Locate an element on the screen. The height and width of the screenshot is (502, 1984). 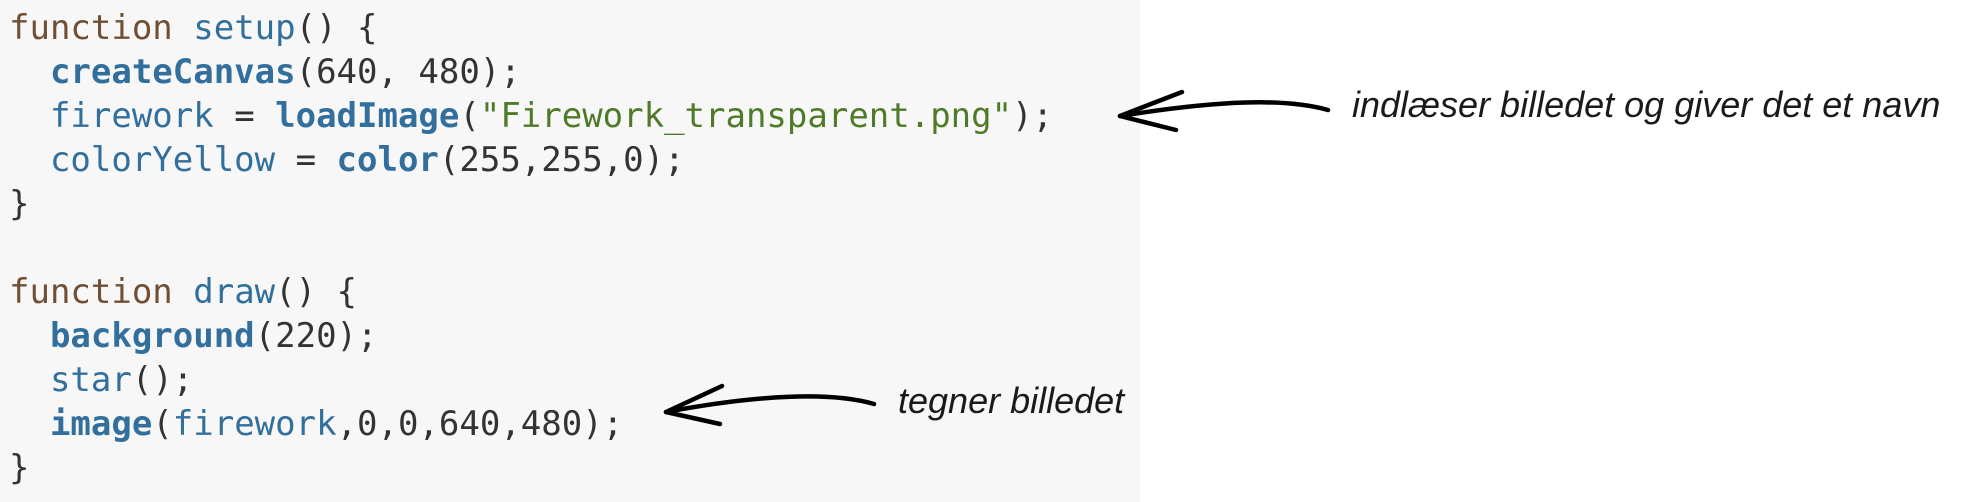
function-call-star: star is located at coordinates (90, 380).